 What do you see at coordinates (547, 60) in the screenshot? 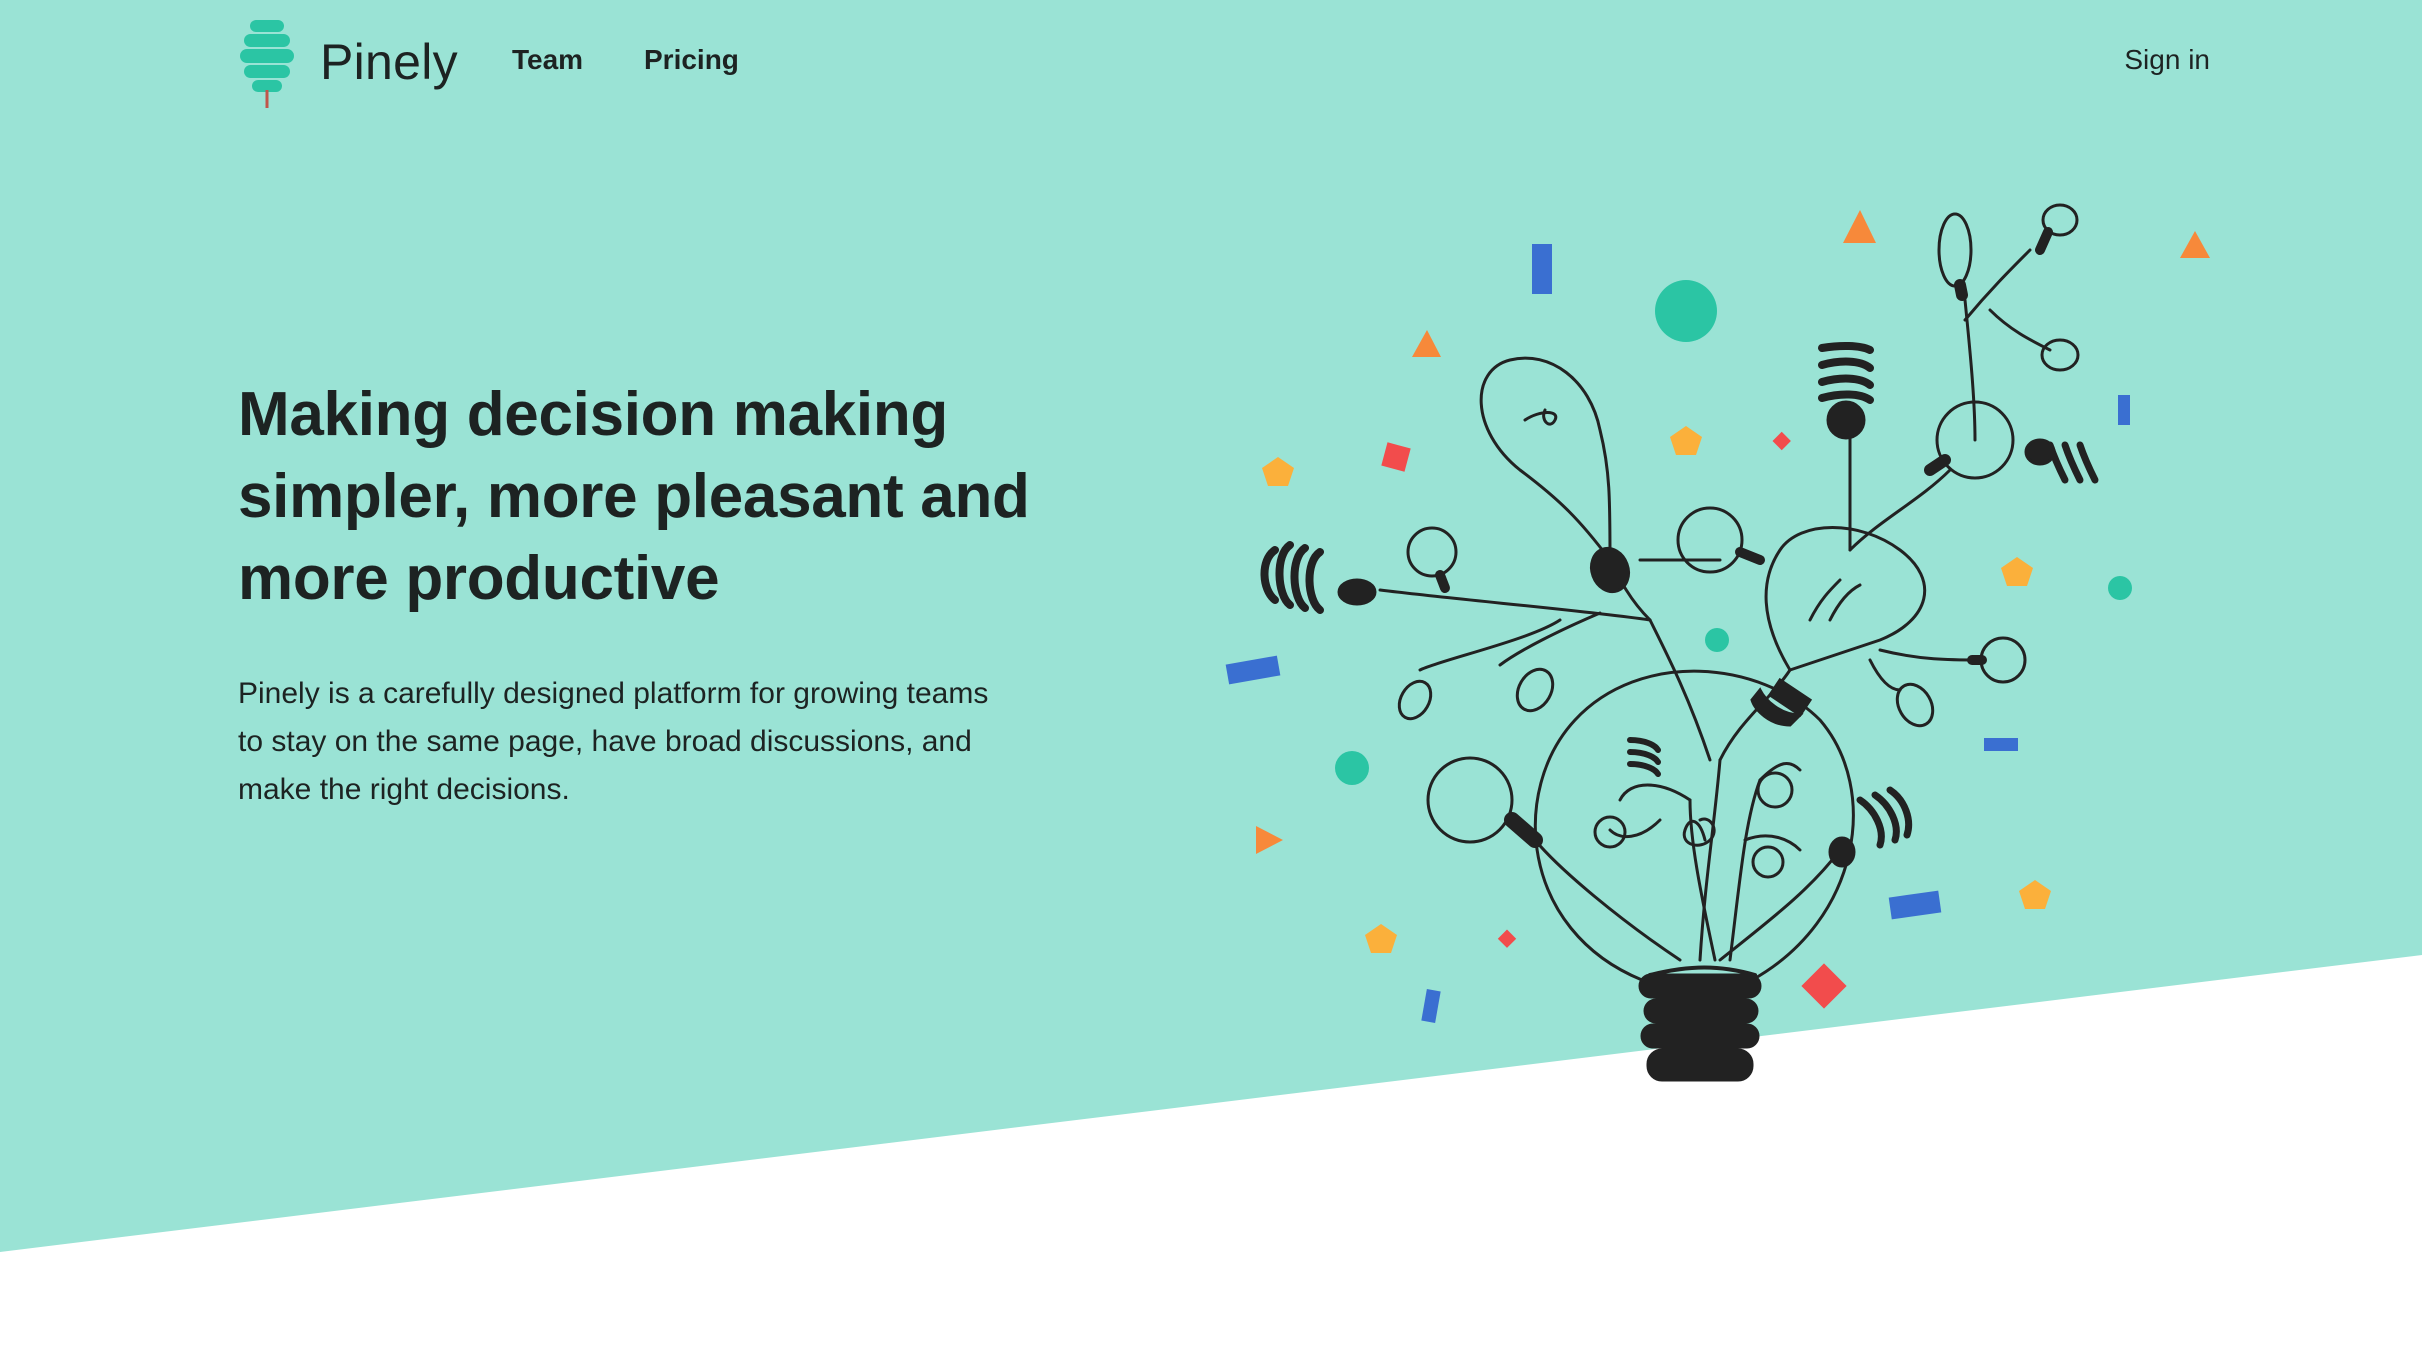
I see `nav-link-team: Team` at bounding box center [547, 60].